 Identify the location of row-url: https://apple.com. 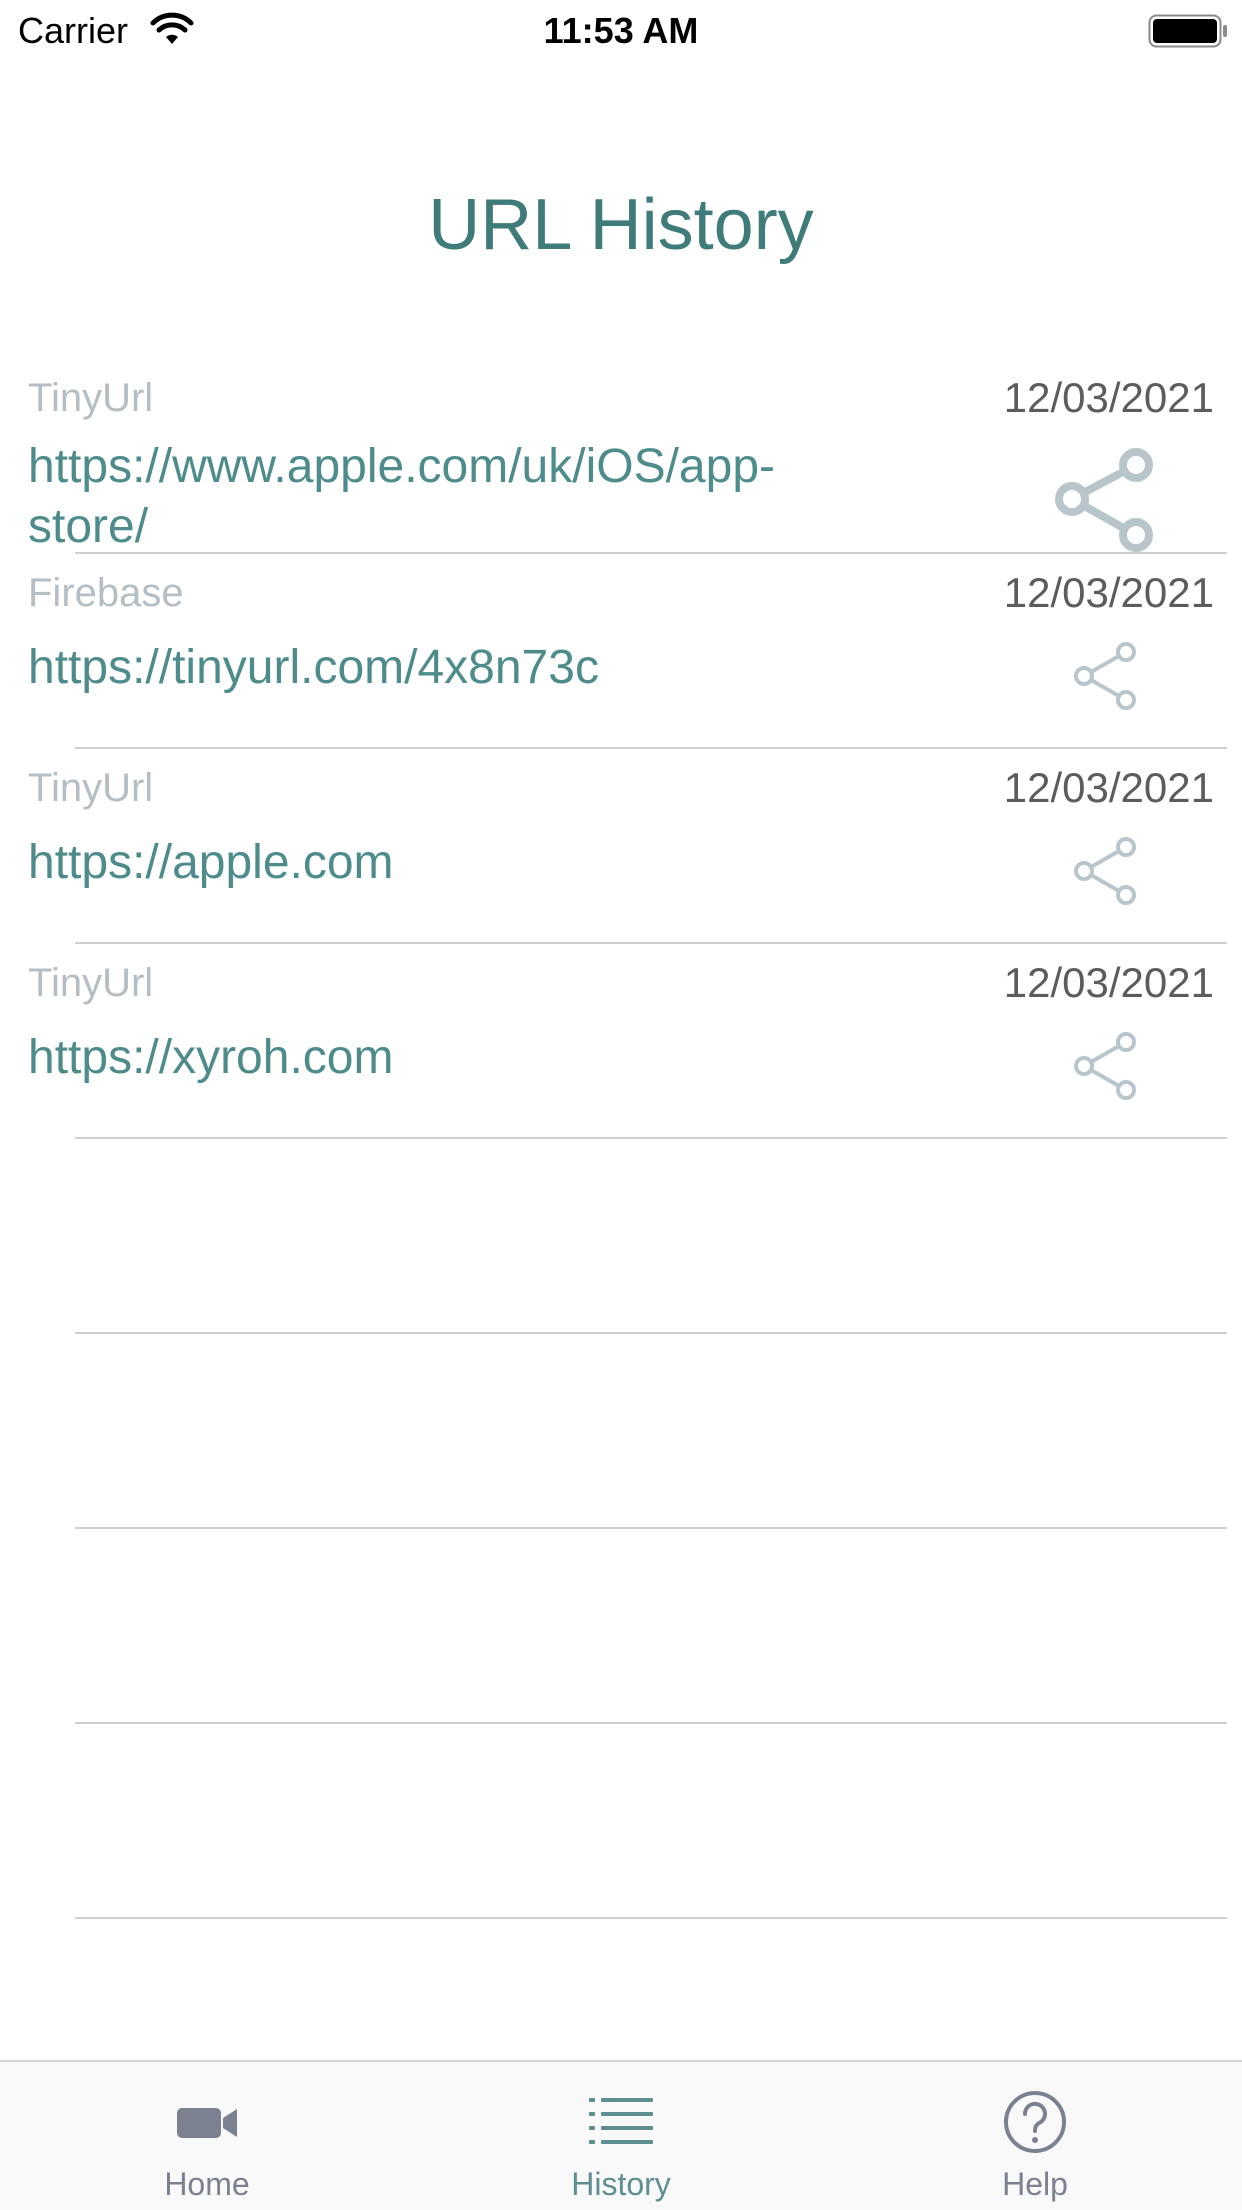
(408, 863).